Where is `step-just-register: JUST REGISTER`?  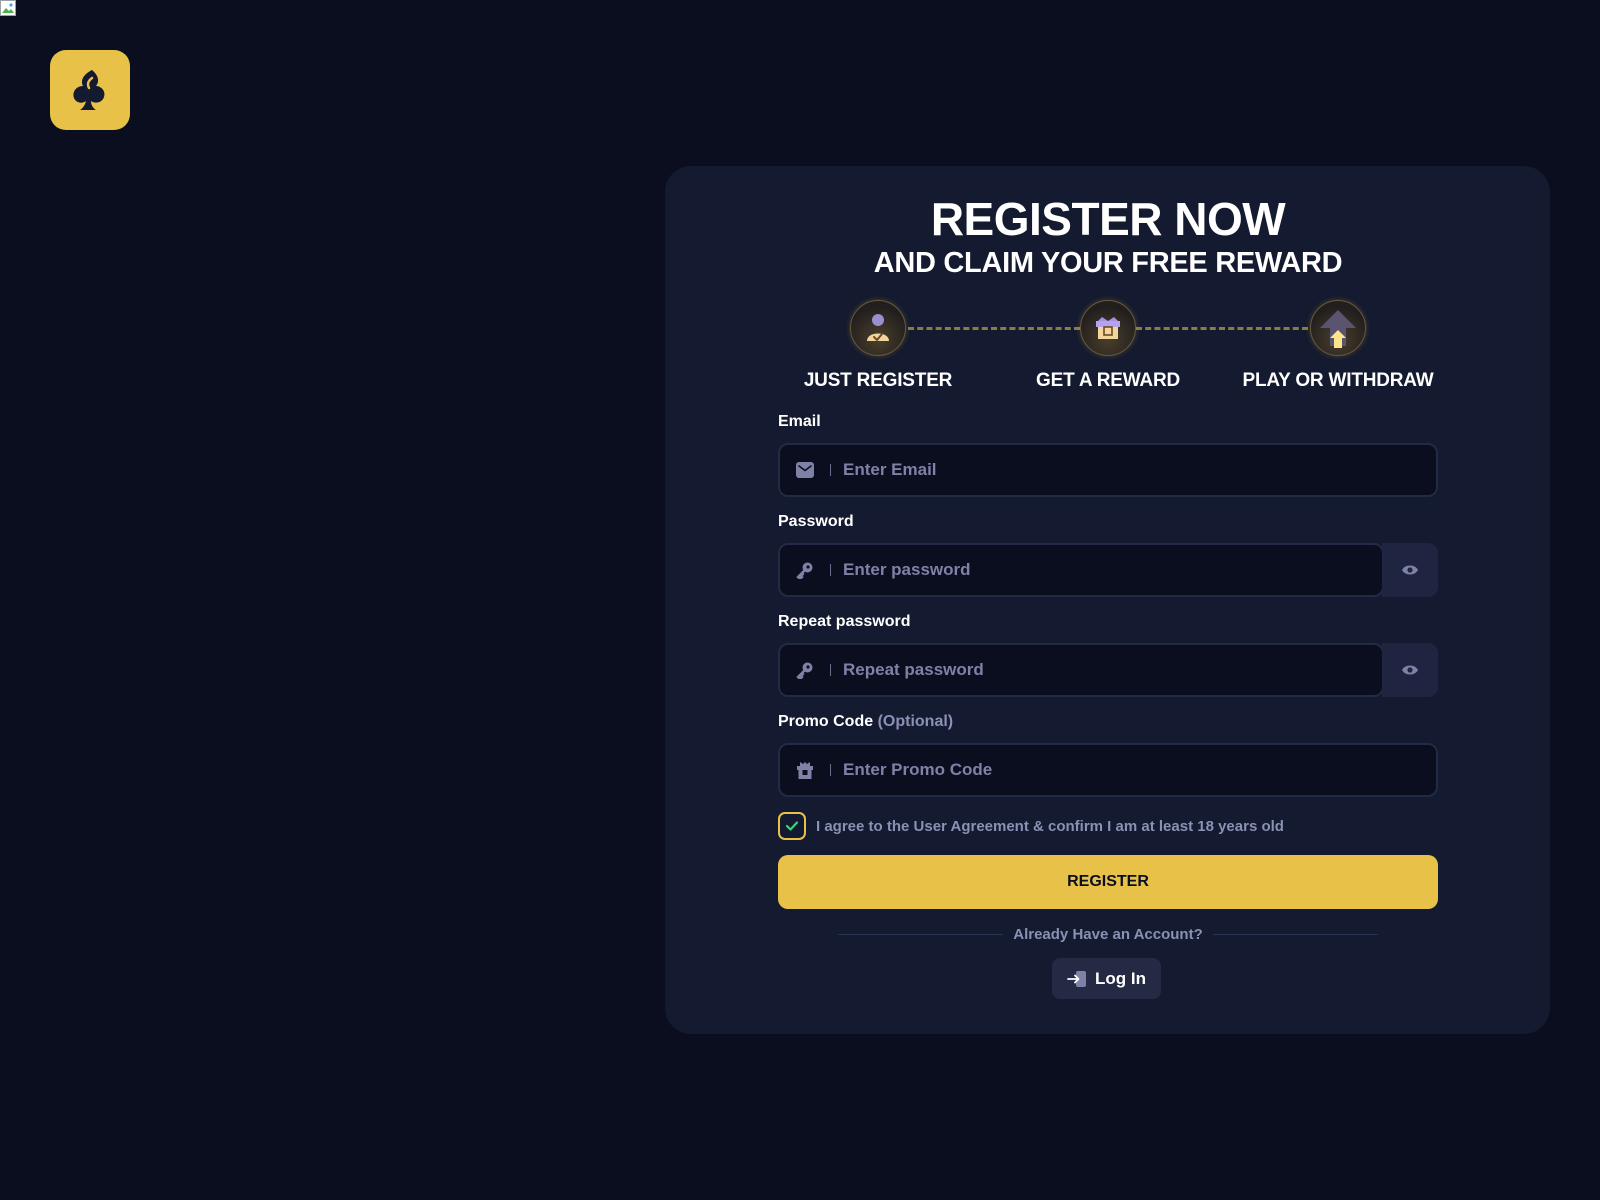 step-just-register: JUST REGISTER is located at coordinates (878, 346).